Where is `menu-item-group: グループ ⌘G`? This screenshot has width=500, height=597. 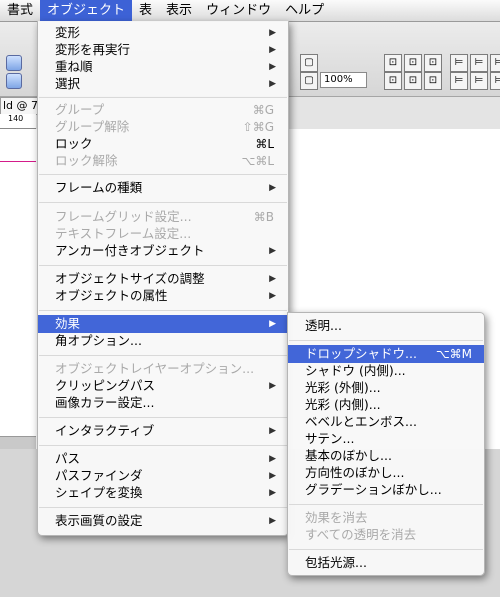
menu-item-group: グループ ⌘G is located at coordinates (163, 110).